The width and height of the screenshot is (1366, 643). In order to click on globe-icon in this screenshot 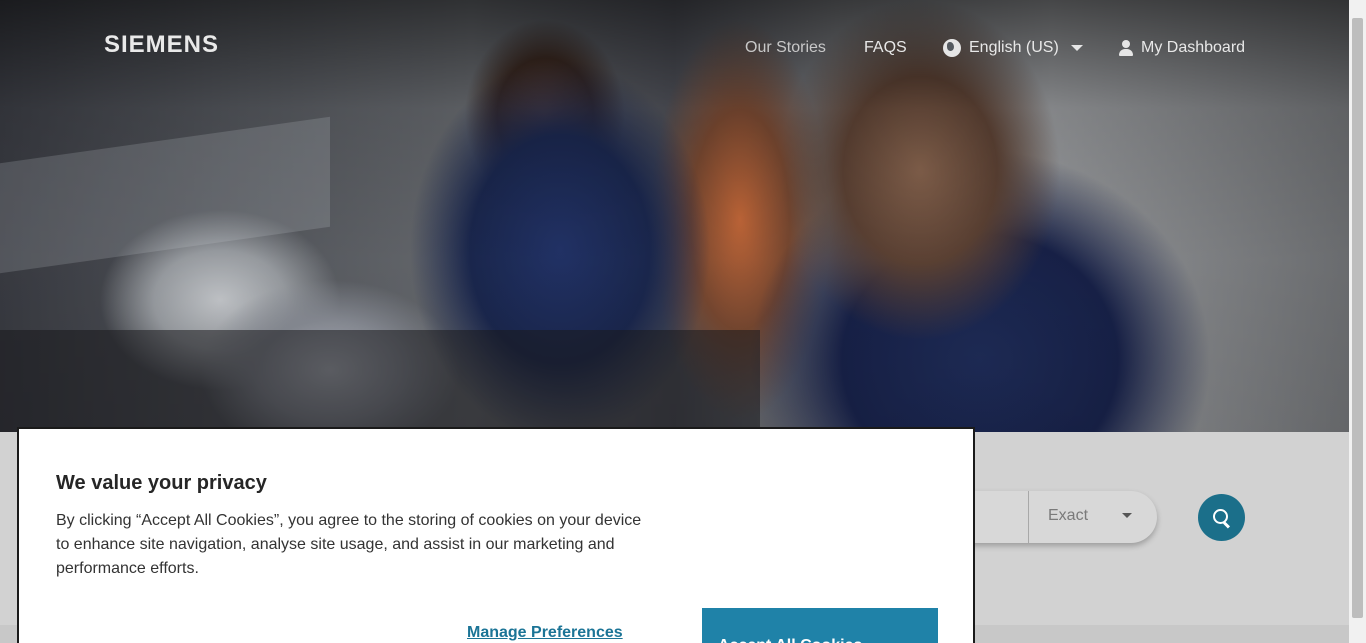, I will do `click(952, 48)`.